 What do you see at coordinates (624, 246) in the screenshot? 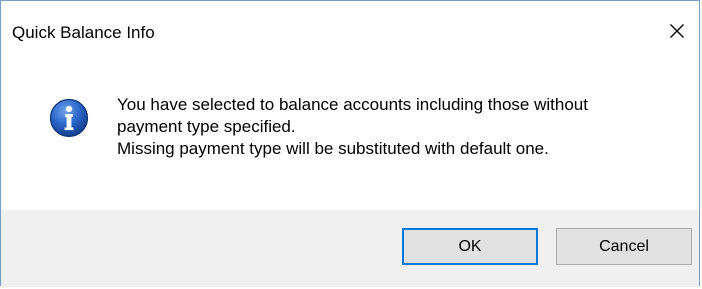
I see `cancel-button: Cancel` at bounding box center [624, 246].